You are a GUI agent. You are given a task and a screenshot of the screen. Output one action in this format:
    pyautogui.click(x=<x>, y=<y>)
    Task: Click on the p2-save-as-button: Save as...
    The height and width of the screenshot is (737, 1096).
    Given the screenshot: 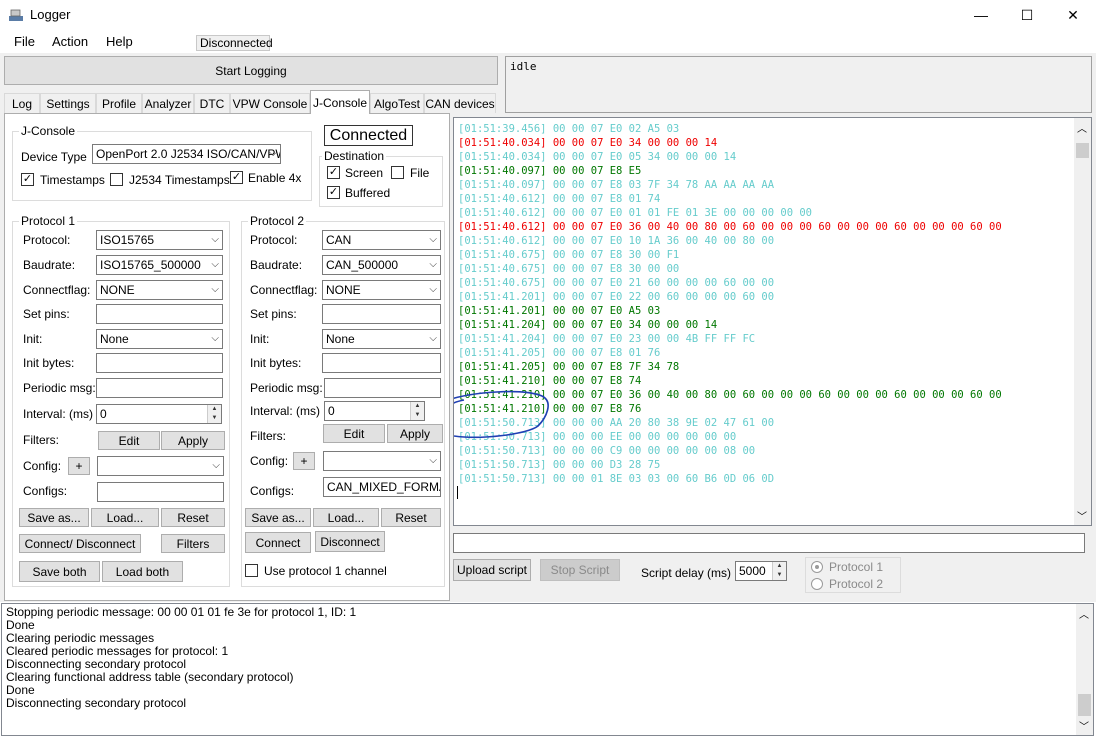 What is the action you would take?
    pyautogui.click(x=278, y=517)
    